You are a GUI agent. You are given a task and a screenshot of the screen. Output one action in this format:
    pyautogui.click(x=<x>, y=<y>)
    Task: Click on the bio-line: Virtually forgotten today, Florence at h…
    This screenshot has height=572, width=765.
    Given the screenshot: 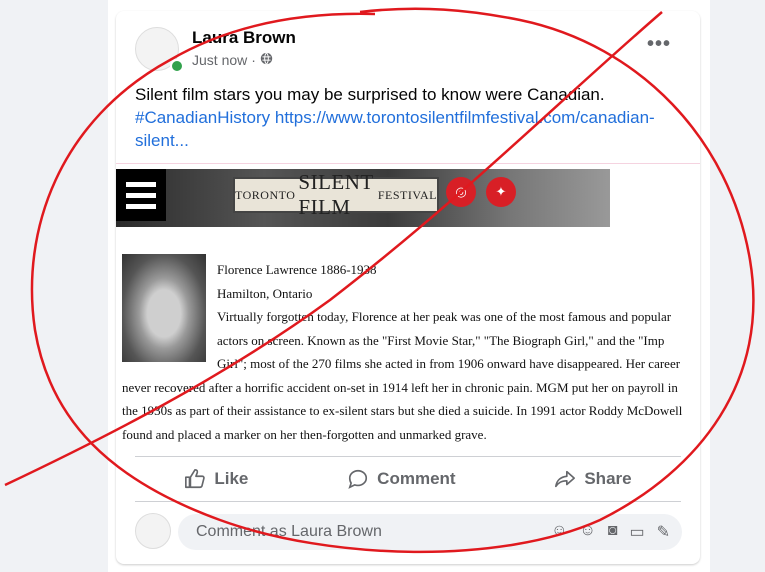 What is the action you would take?
    pyautogui.click(x=444, y=316)
    